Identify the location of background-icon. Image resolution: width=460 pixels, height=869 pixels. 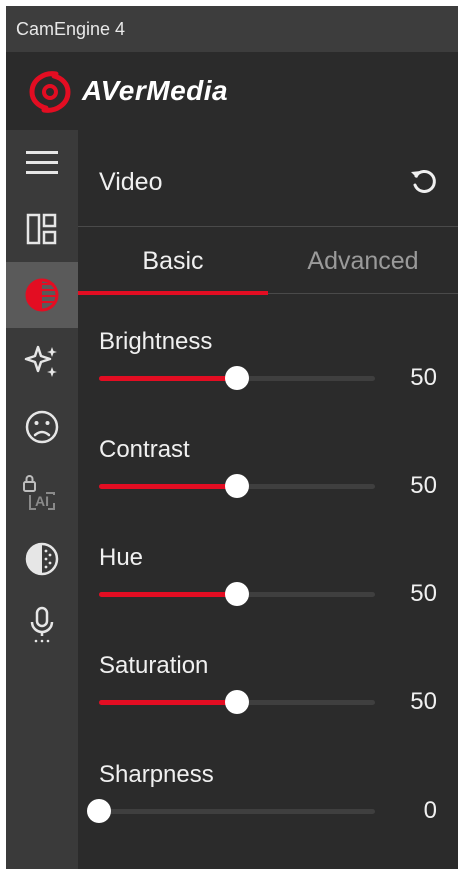
(42, 559).